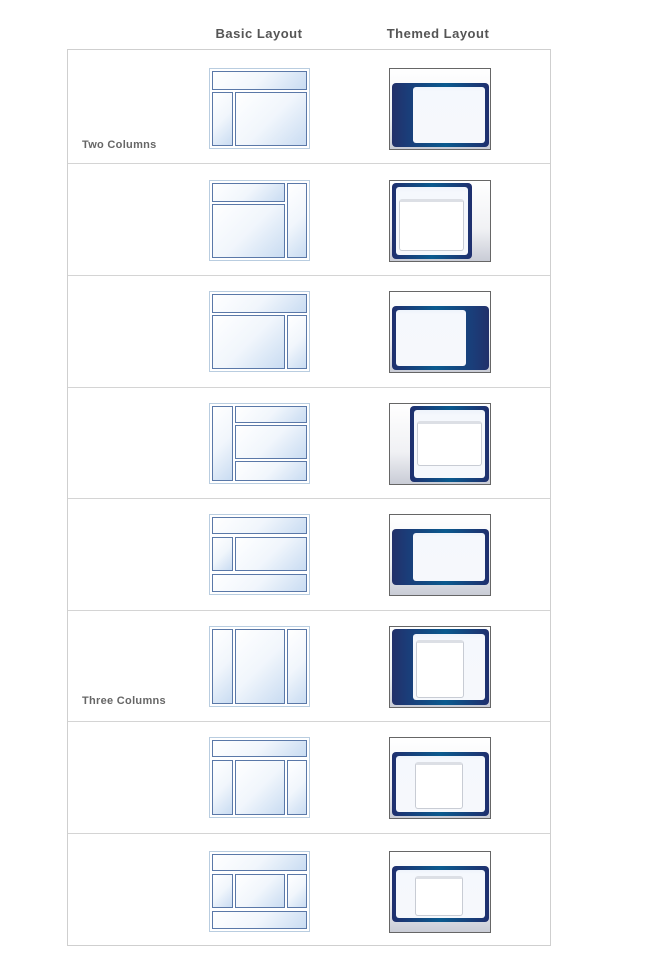  I want to click on layout-row: Three Columns, so click(309, 666).